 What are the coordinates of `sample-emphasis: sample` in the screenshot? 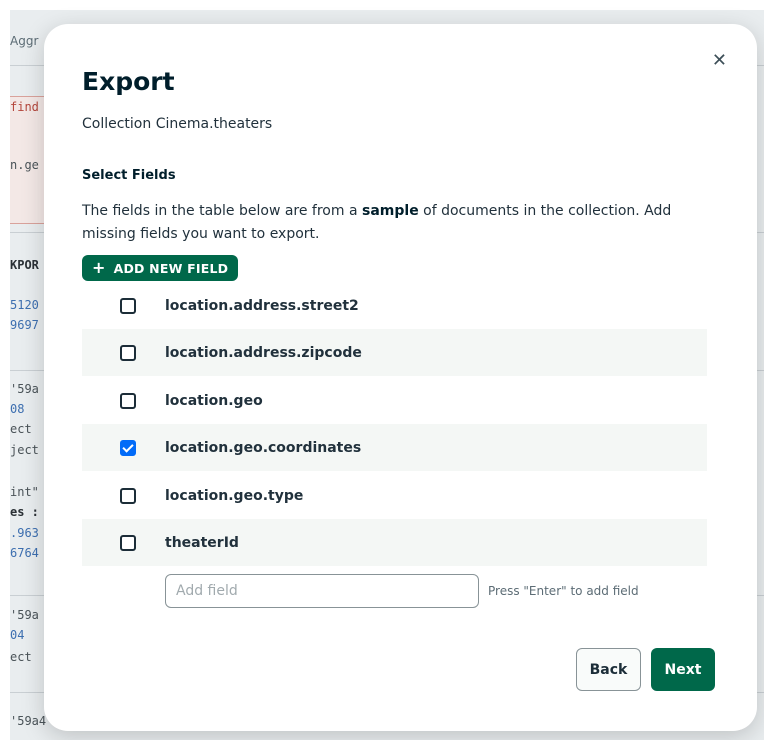 It's located at (390, 211).